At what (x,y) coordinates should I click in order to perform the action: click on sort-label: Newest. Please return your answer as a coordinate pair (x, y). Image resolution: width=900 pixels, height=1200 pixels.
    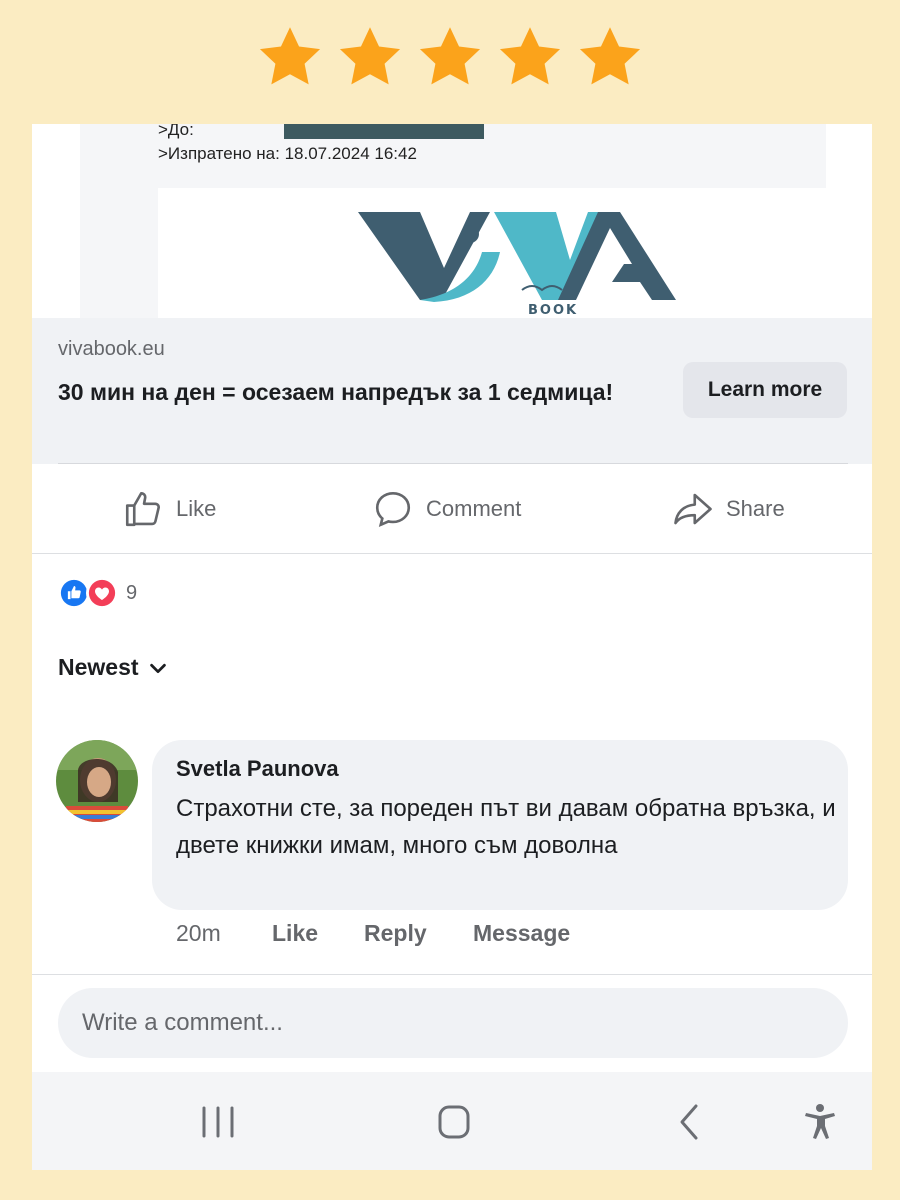
    Looking at the image, I should click on (98, 667).